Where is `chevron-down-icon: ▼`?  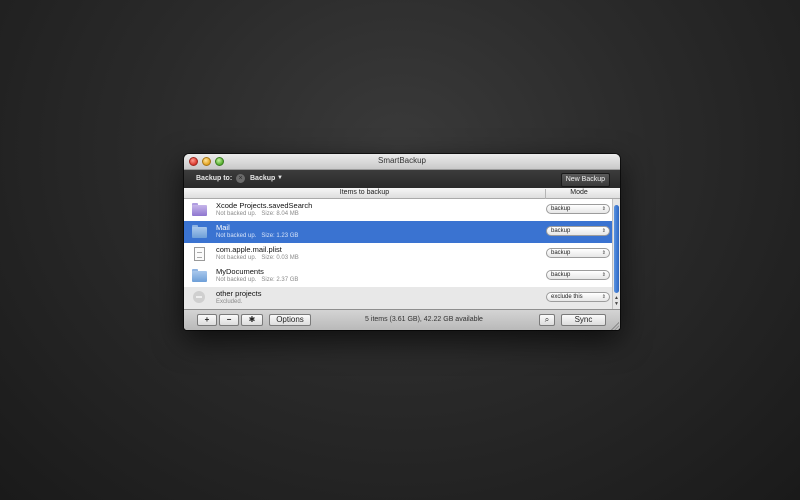
chevron-down-icon: ▼ is located at coordinates (280, 178).